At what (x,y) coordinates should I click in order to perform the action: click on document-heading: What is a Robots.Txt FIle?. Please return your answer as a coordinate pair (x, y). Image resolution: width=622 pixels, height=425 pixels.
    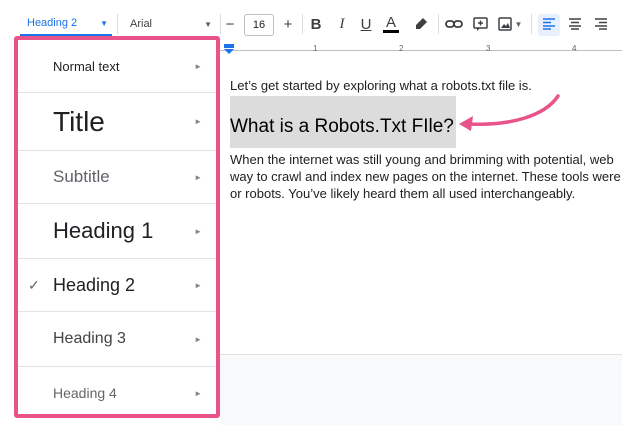
    Looking at the image, I should click on (342, 126).